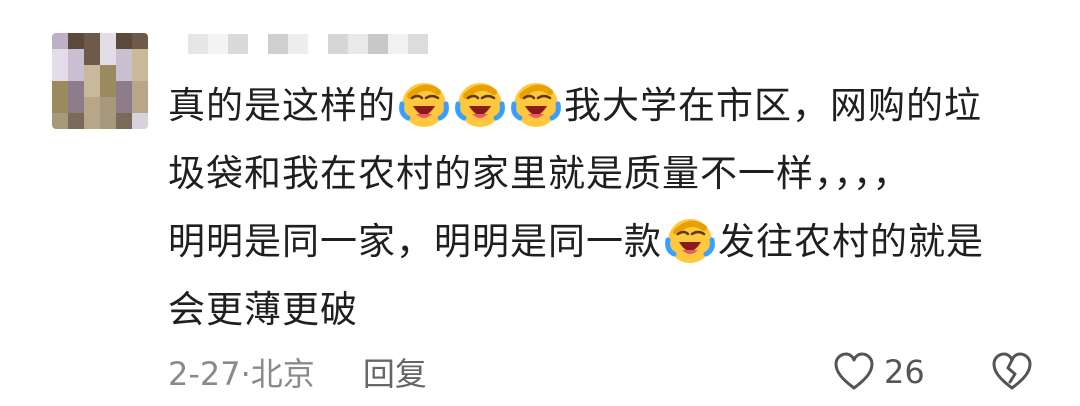  What do you see at coordinates (263, 309) in the screenshot?
I see `comment-segment: 会更薄更破` at bounding box center [263, 309].